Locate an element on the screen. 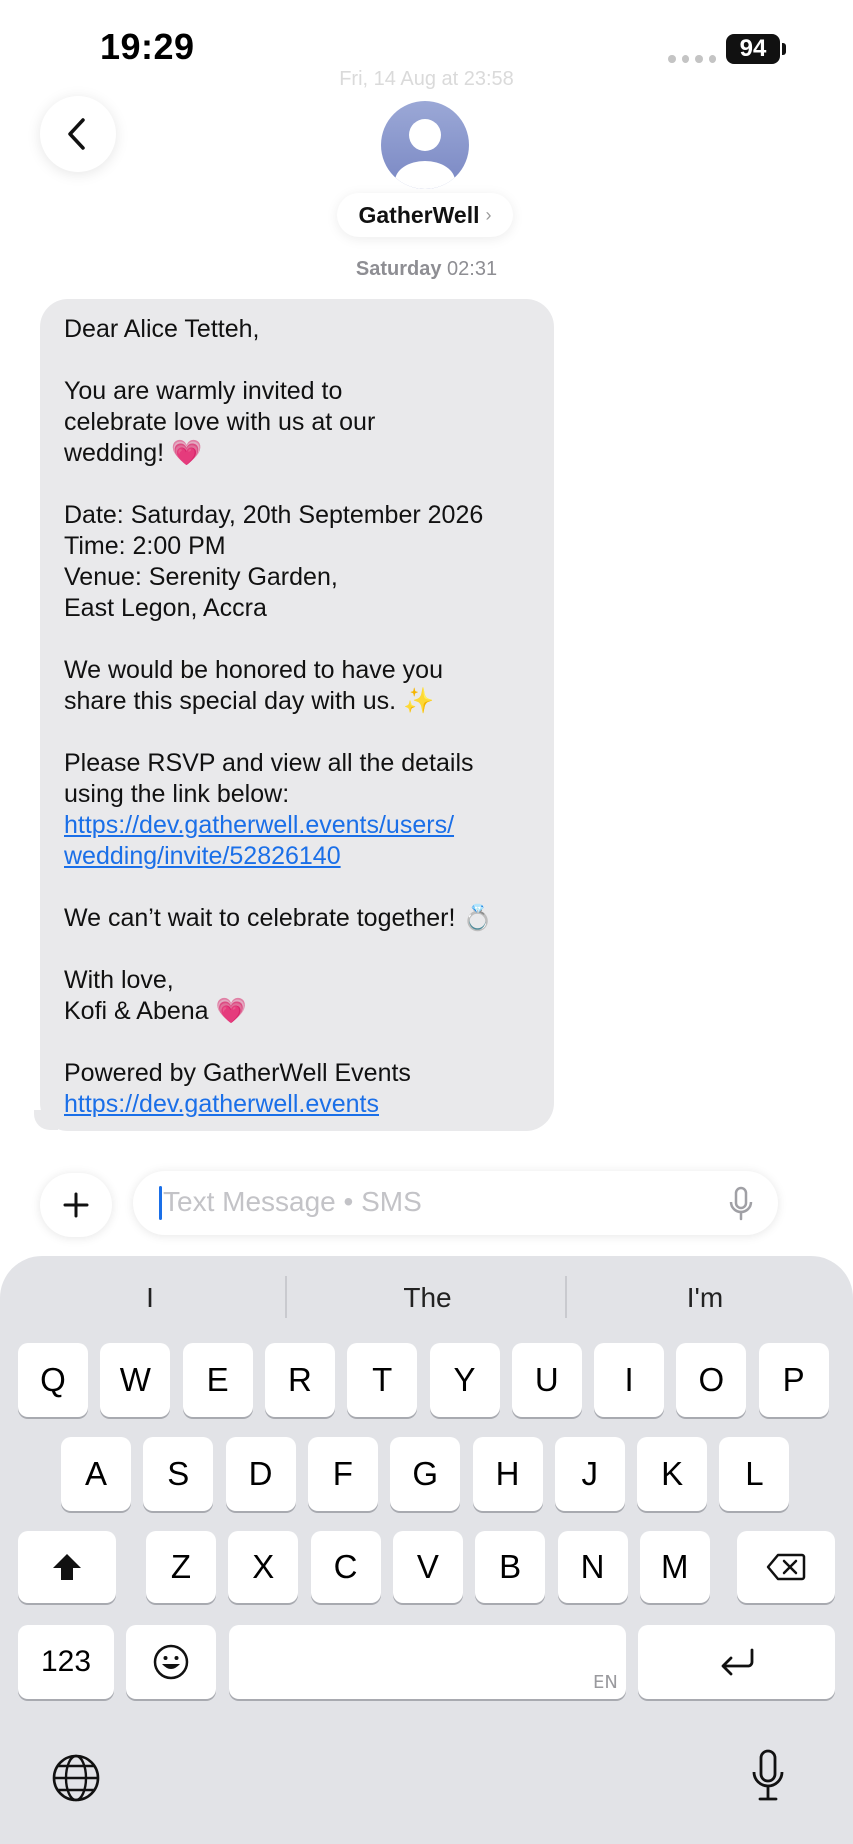 This screenshot has width=853, height=1844. message-line: Venue: Serenity Garden, is located at coordinates (201, 577).